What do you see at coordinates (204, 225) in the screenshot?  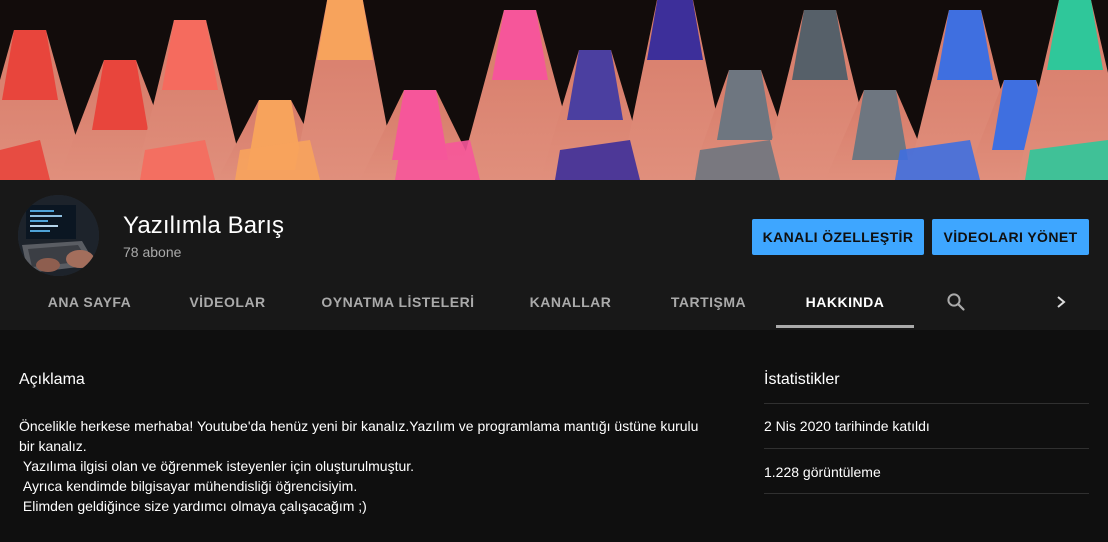 I see `channel-name: Yazılımla Barış` at bounding box center [204, 225].